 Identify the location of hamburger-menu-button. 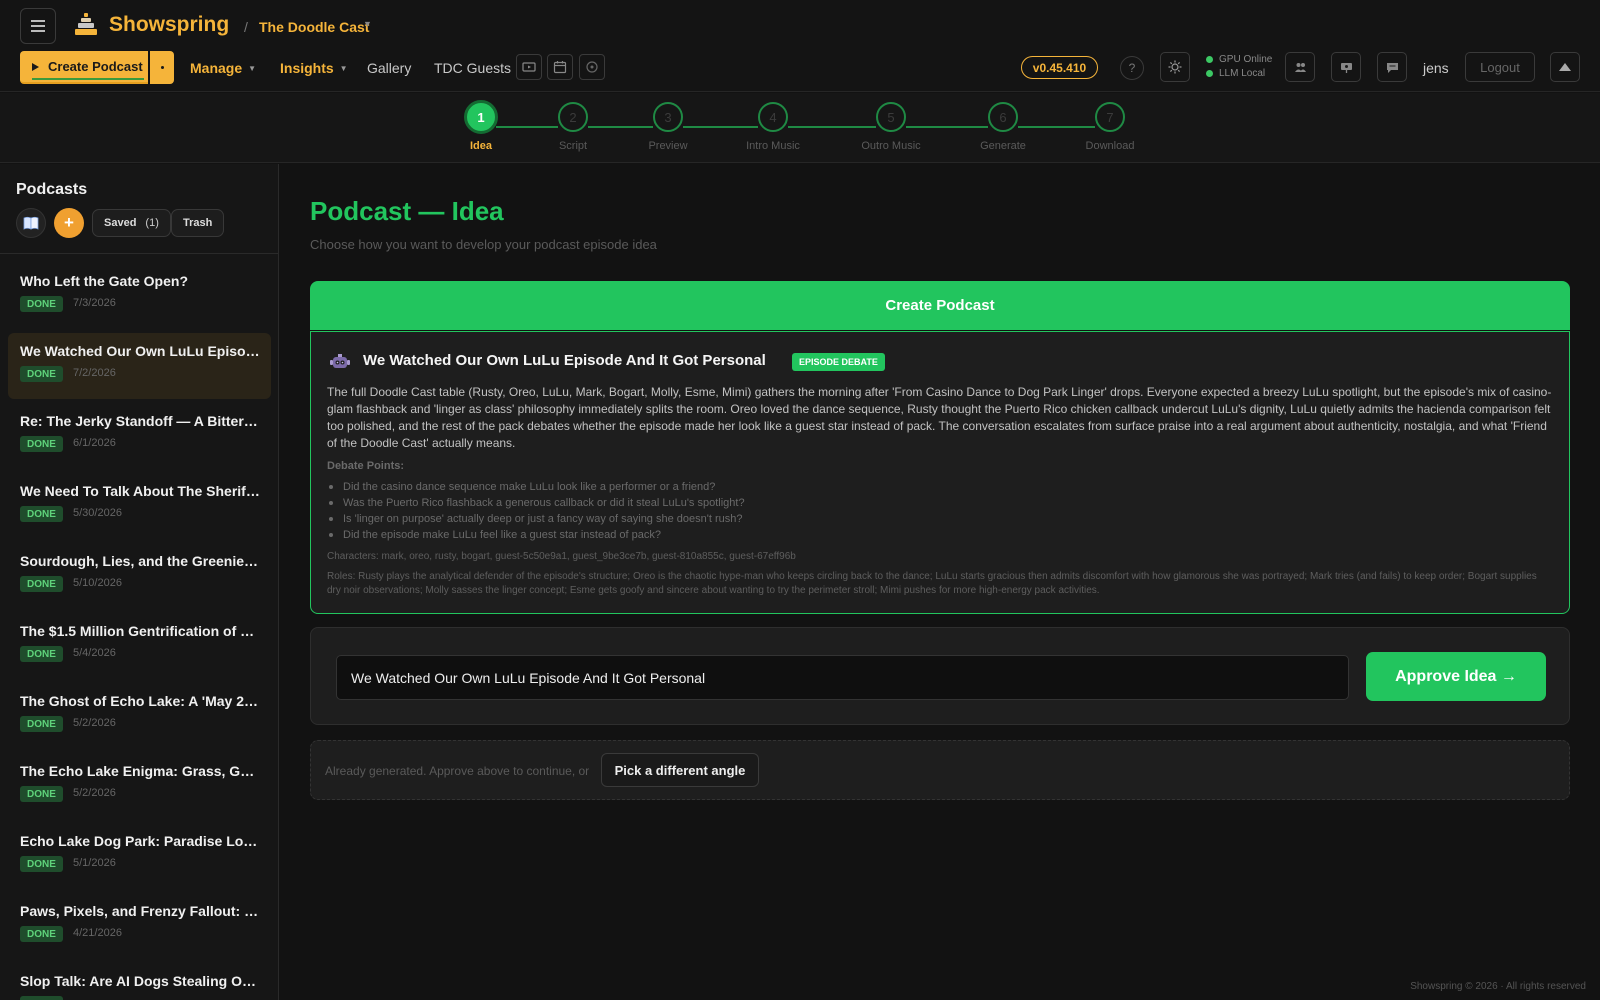
(38, 26).